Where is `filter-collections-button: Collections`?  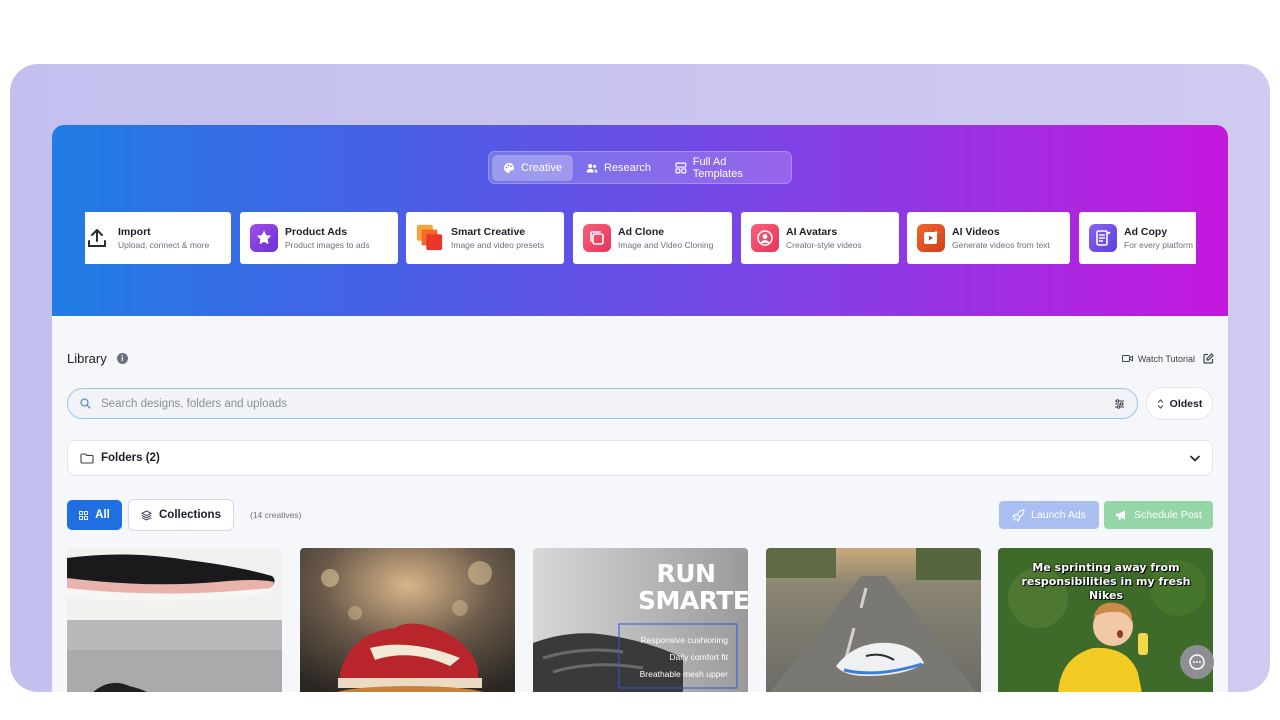 filter-collections-button: Collections is located at coordinates (181, 515).